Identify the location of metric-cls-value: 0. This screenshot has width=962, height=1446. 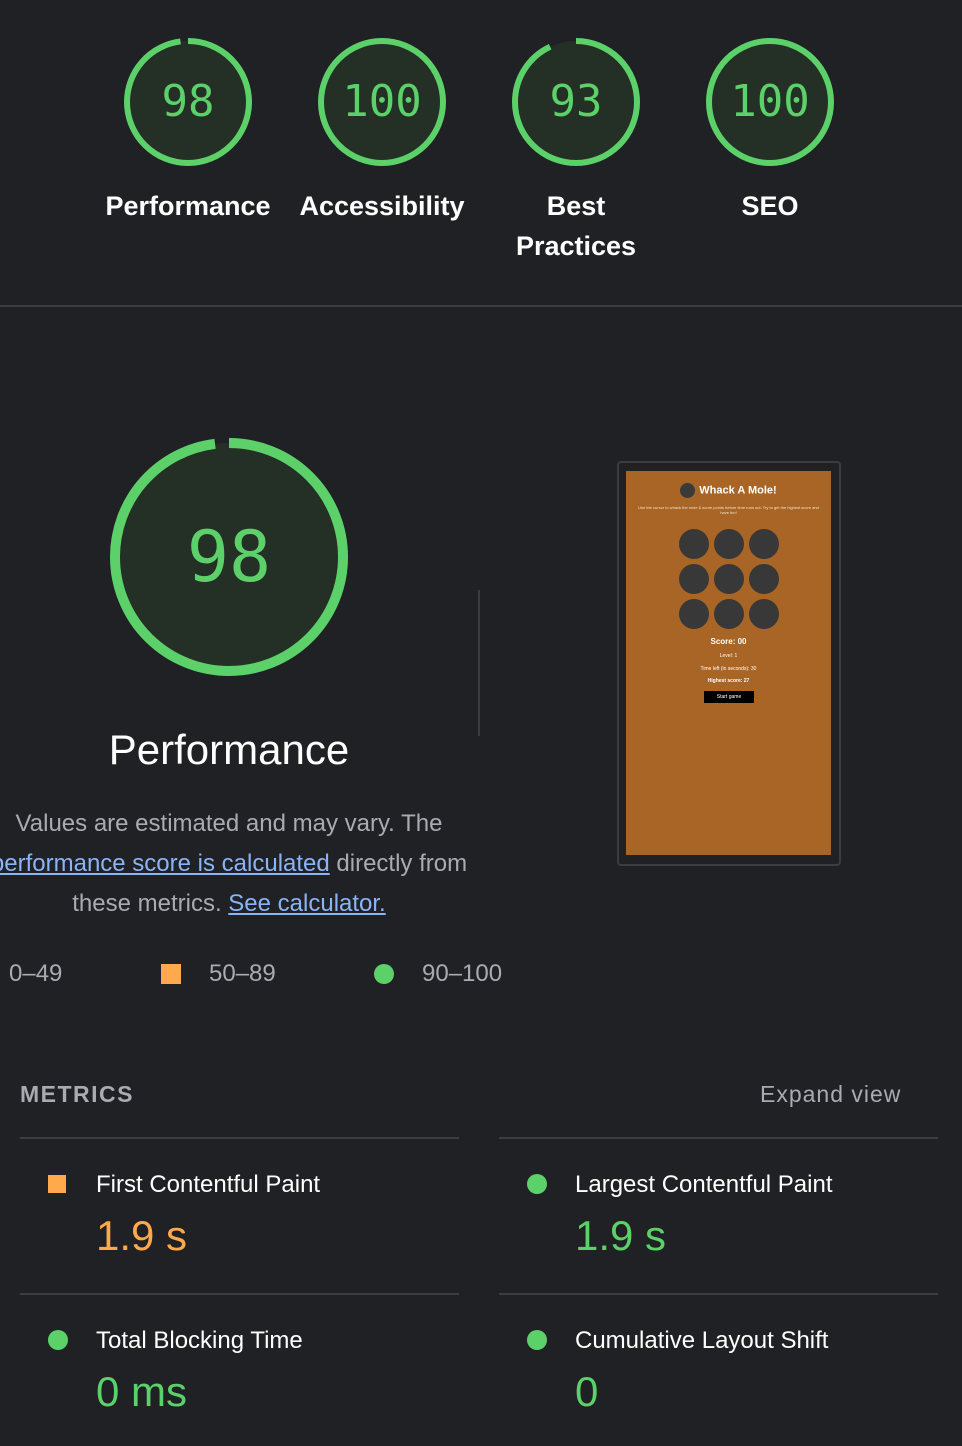
(587, 1391).